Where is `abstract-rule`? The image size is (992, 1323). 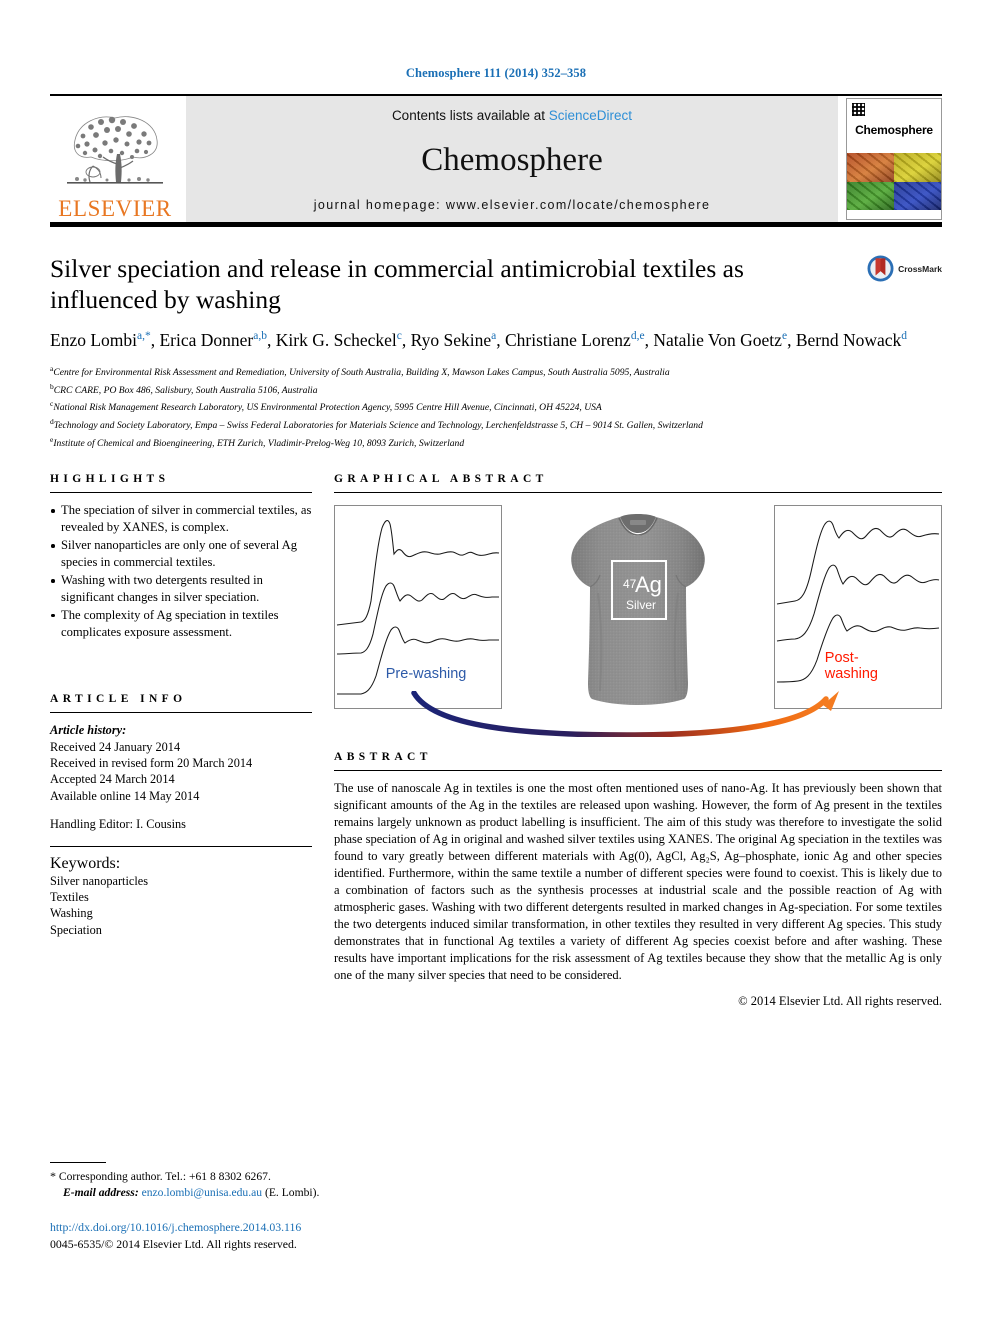
abstract-rule is located at coordinates (638, 771).